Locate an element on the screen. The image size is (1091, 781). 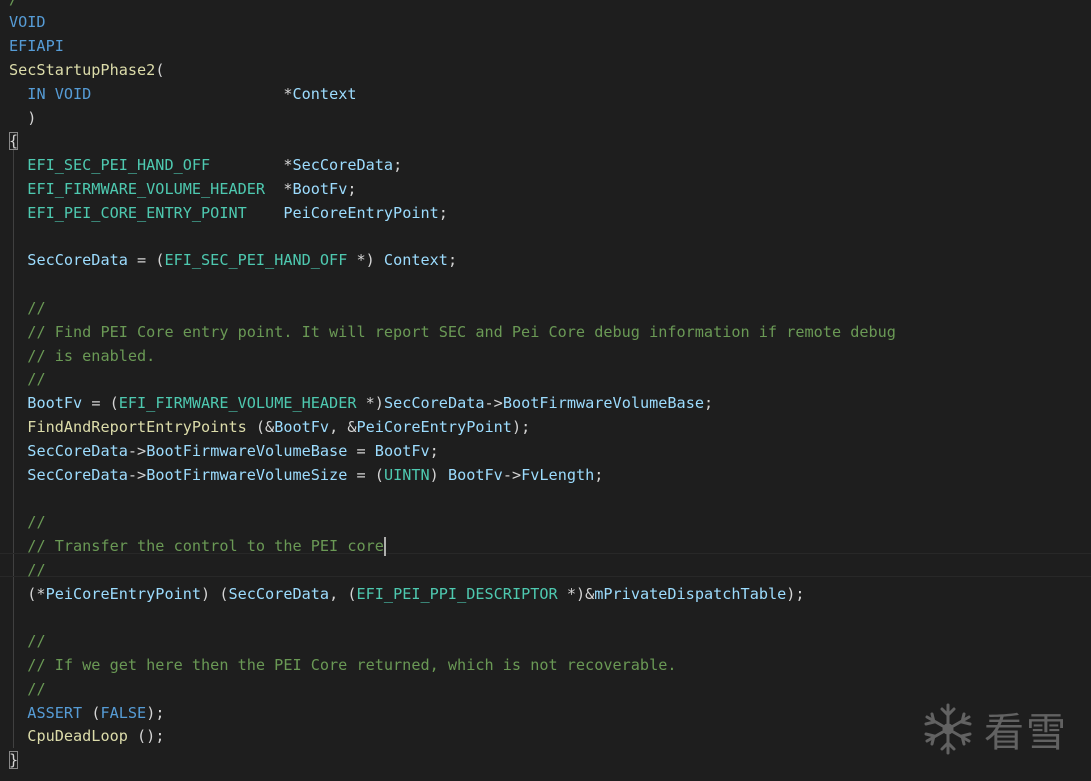
code-line: ASSERT (FALSE); is located at coordinates (86, 714).